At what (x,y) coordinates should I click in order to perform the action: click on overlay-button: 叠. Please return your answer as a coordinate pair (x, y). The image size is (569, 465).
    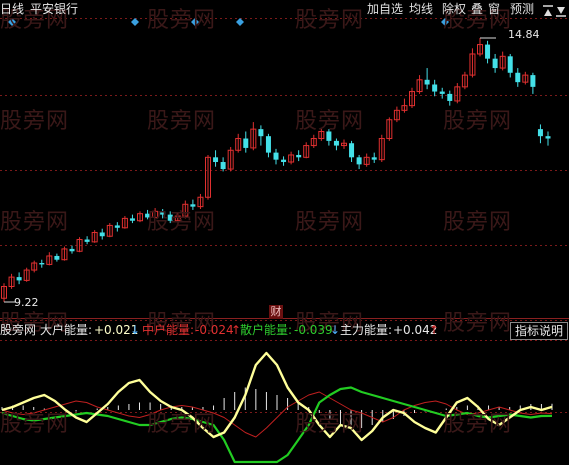
    Looking at the image, I should click on (477, 9).